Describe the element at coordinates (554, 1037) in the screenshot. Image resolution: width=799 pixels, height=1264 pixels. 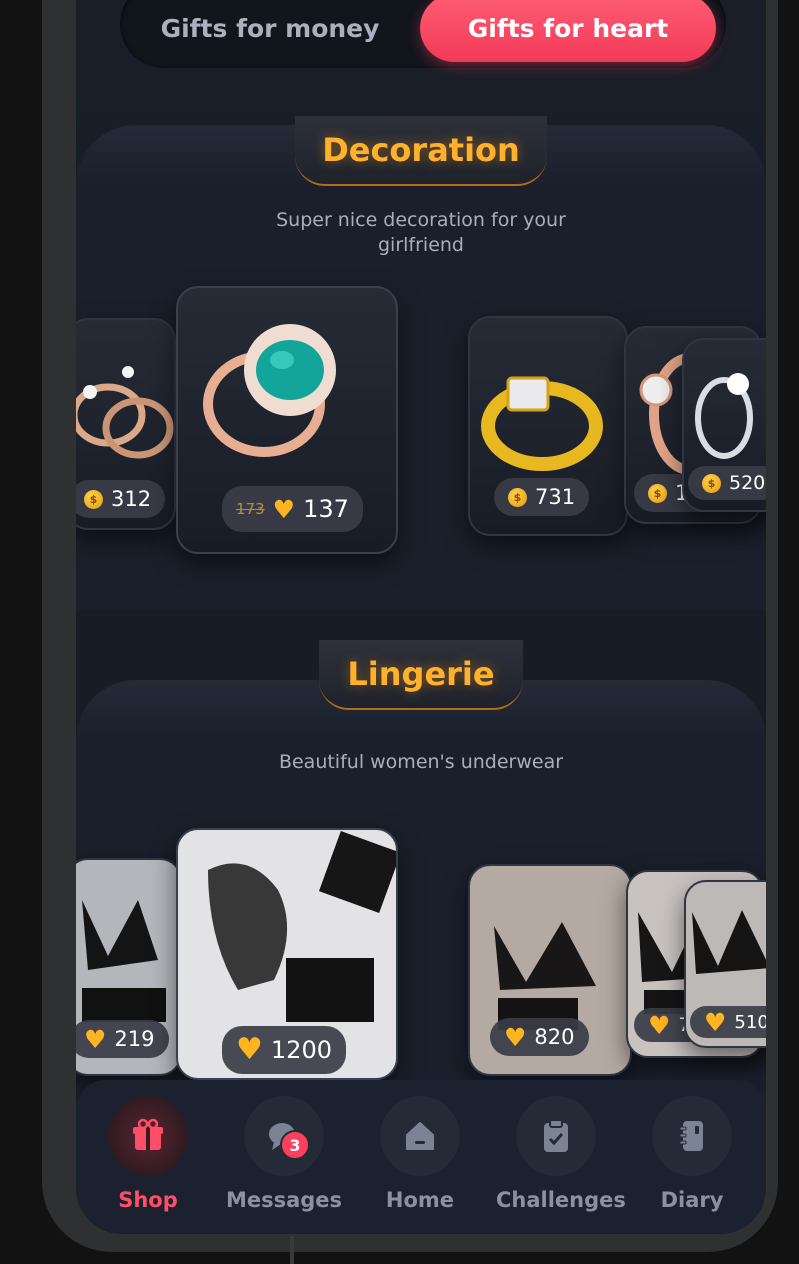
I see `price-value: 820` at that location.